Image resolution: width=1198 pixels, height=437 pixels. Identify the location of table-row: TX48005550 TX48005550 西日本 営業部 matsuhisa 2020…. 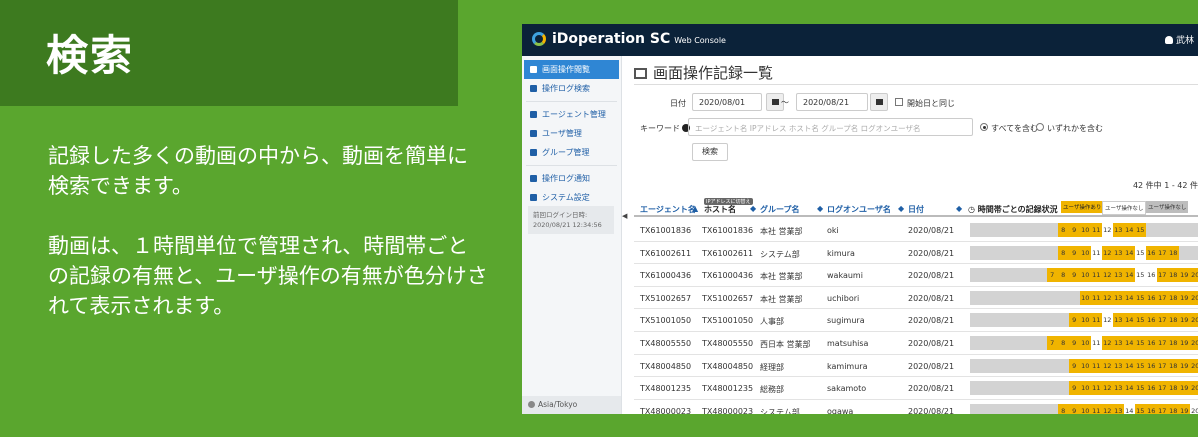
(916, 343).